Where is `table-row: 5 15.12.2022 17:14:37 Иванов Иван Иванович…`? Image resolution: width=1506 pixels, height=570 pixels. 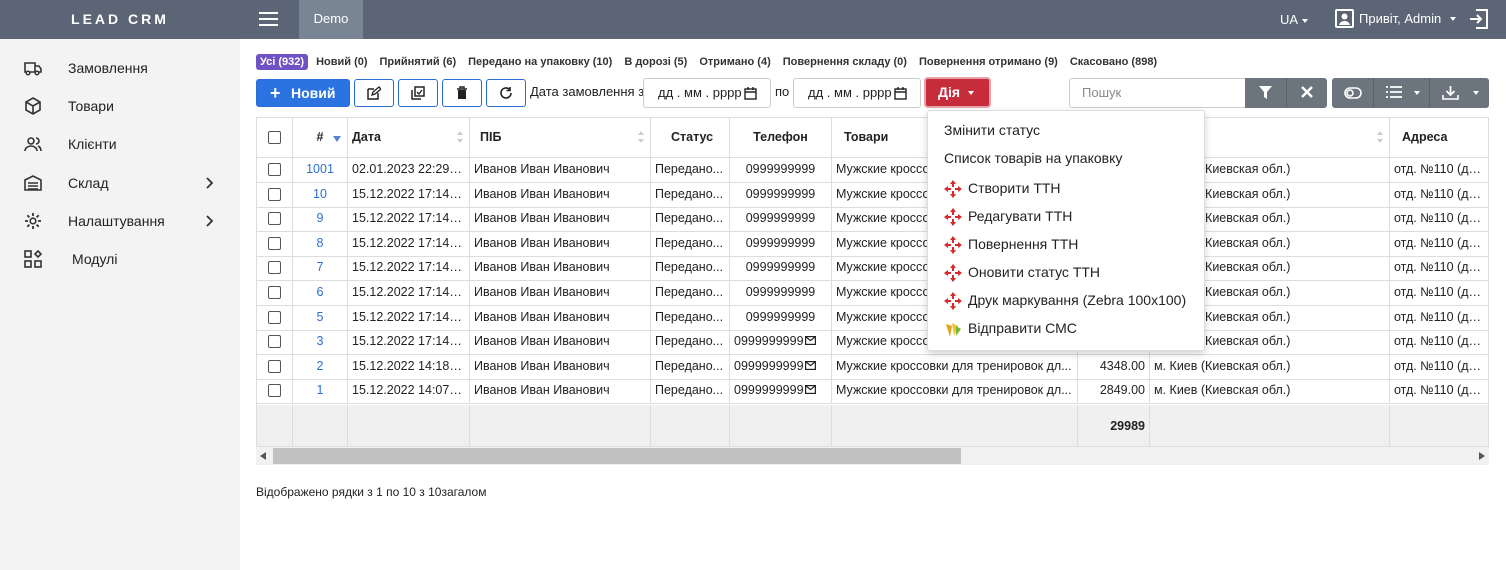
table-row: 5 15.12.2022 17:14:37 Иванов Иван Иванович… is located at coordinates (872, 318).